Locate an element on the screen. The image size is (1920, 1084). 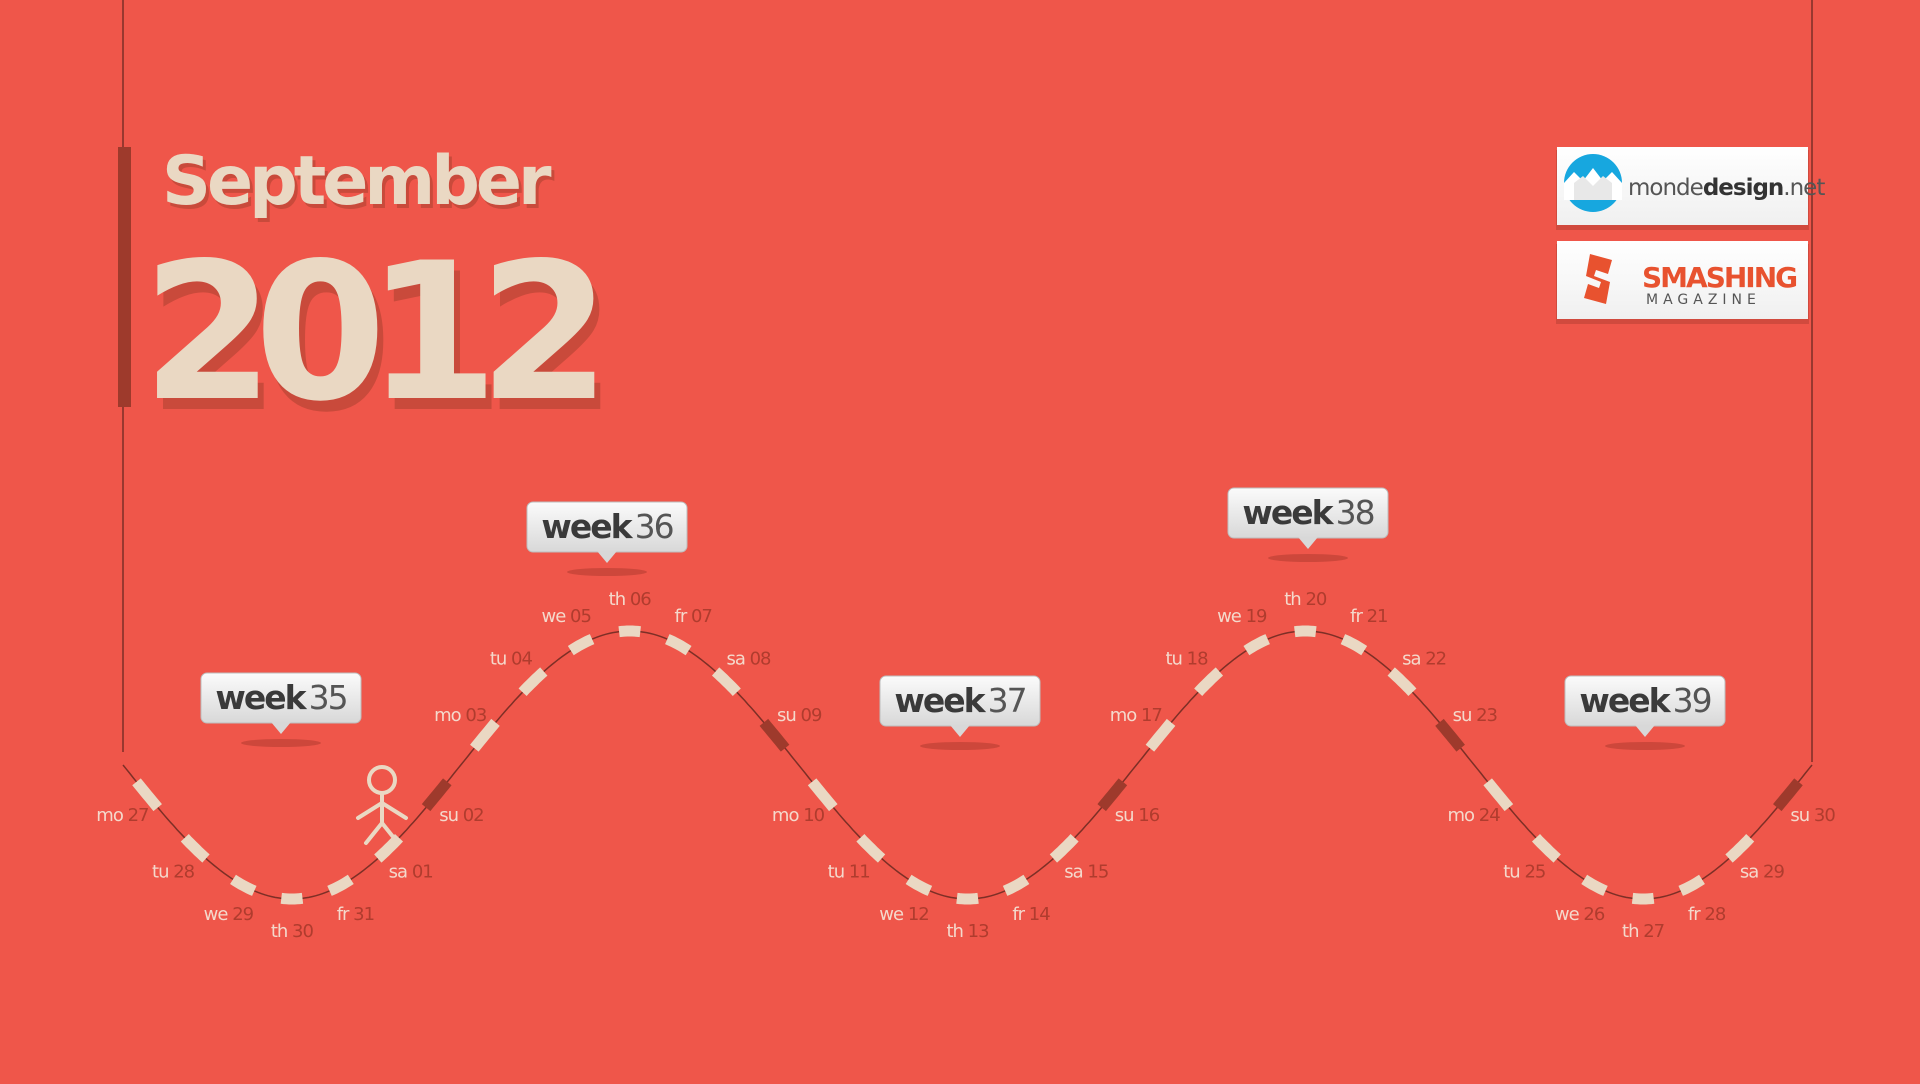
mondedesign-globe-icon is located at coordinates (1593, 183).